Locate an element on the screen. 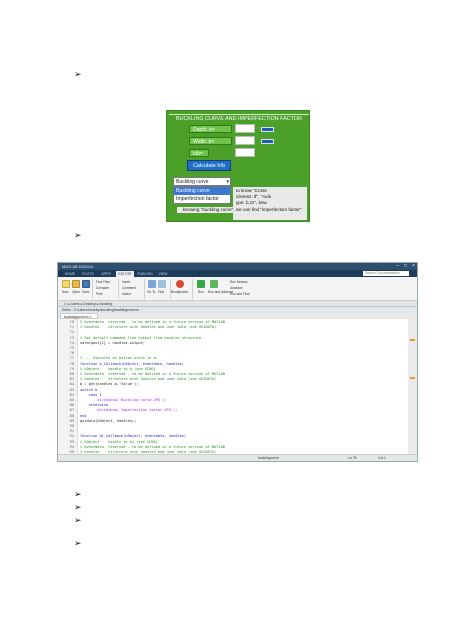  ribbon-goto-label: Go To is located at coordinates (151, 292).